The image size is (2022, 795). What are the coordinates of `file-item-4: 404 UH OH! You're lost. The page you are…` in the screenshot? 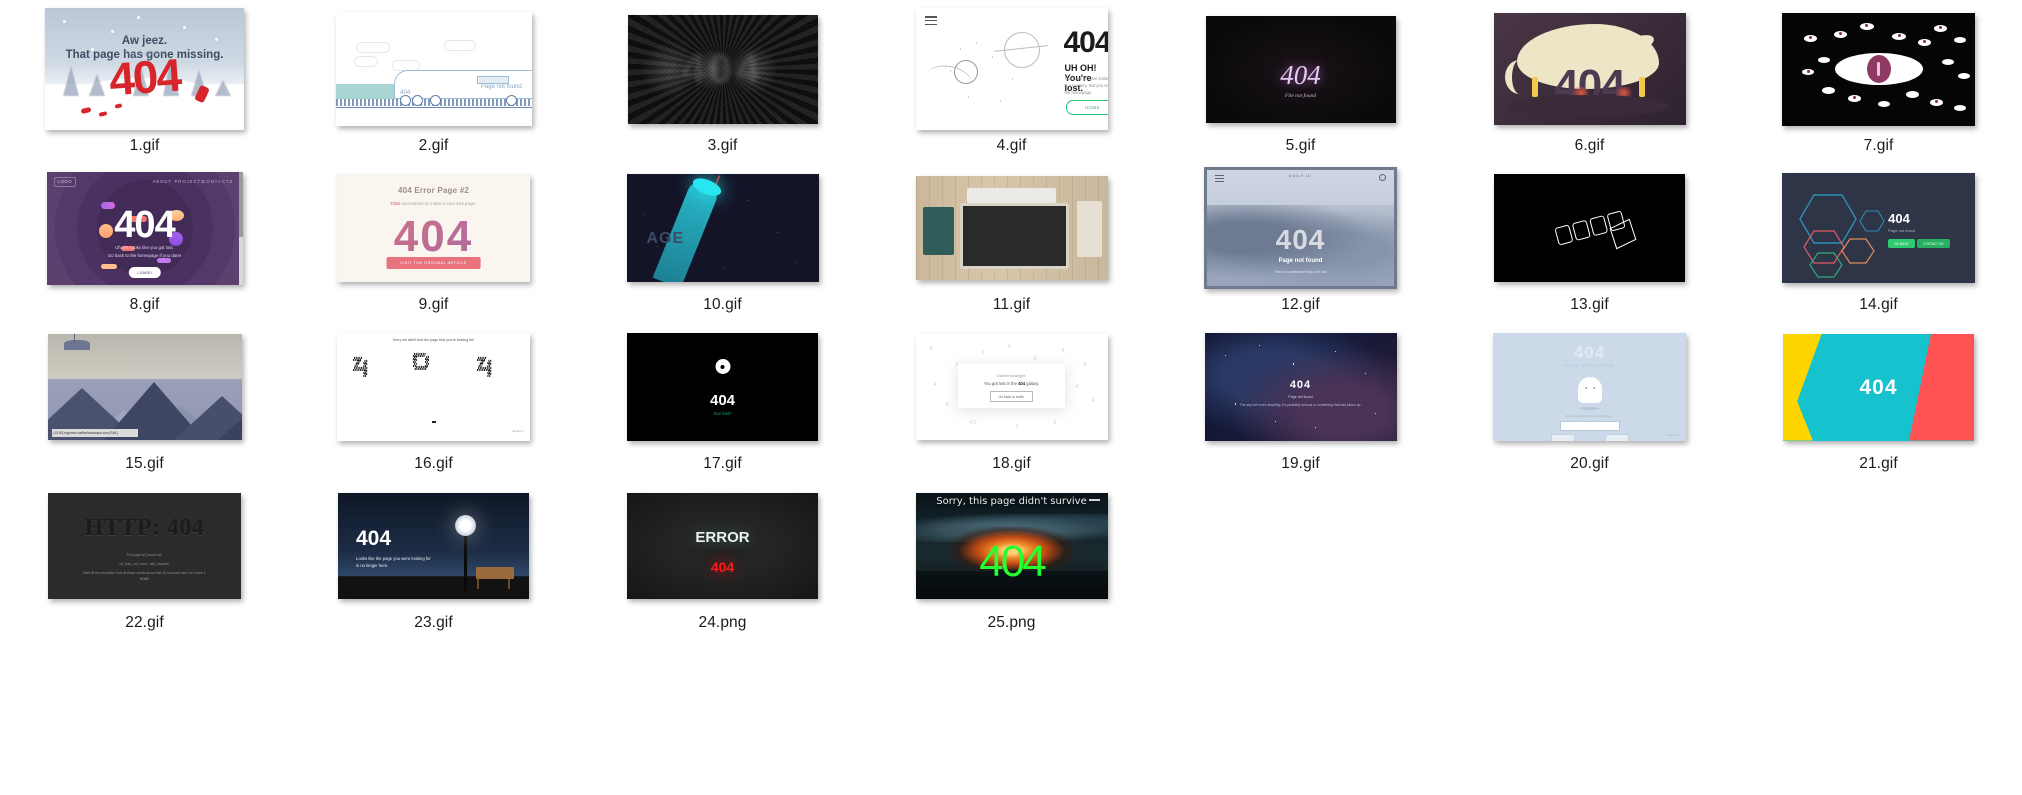 It's located at (1011, 87).